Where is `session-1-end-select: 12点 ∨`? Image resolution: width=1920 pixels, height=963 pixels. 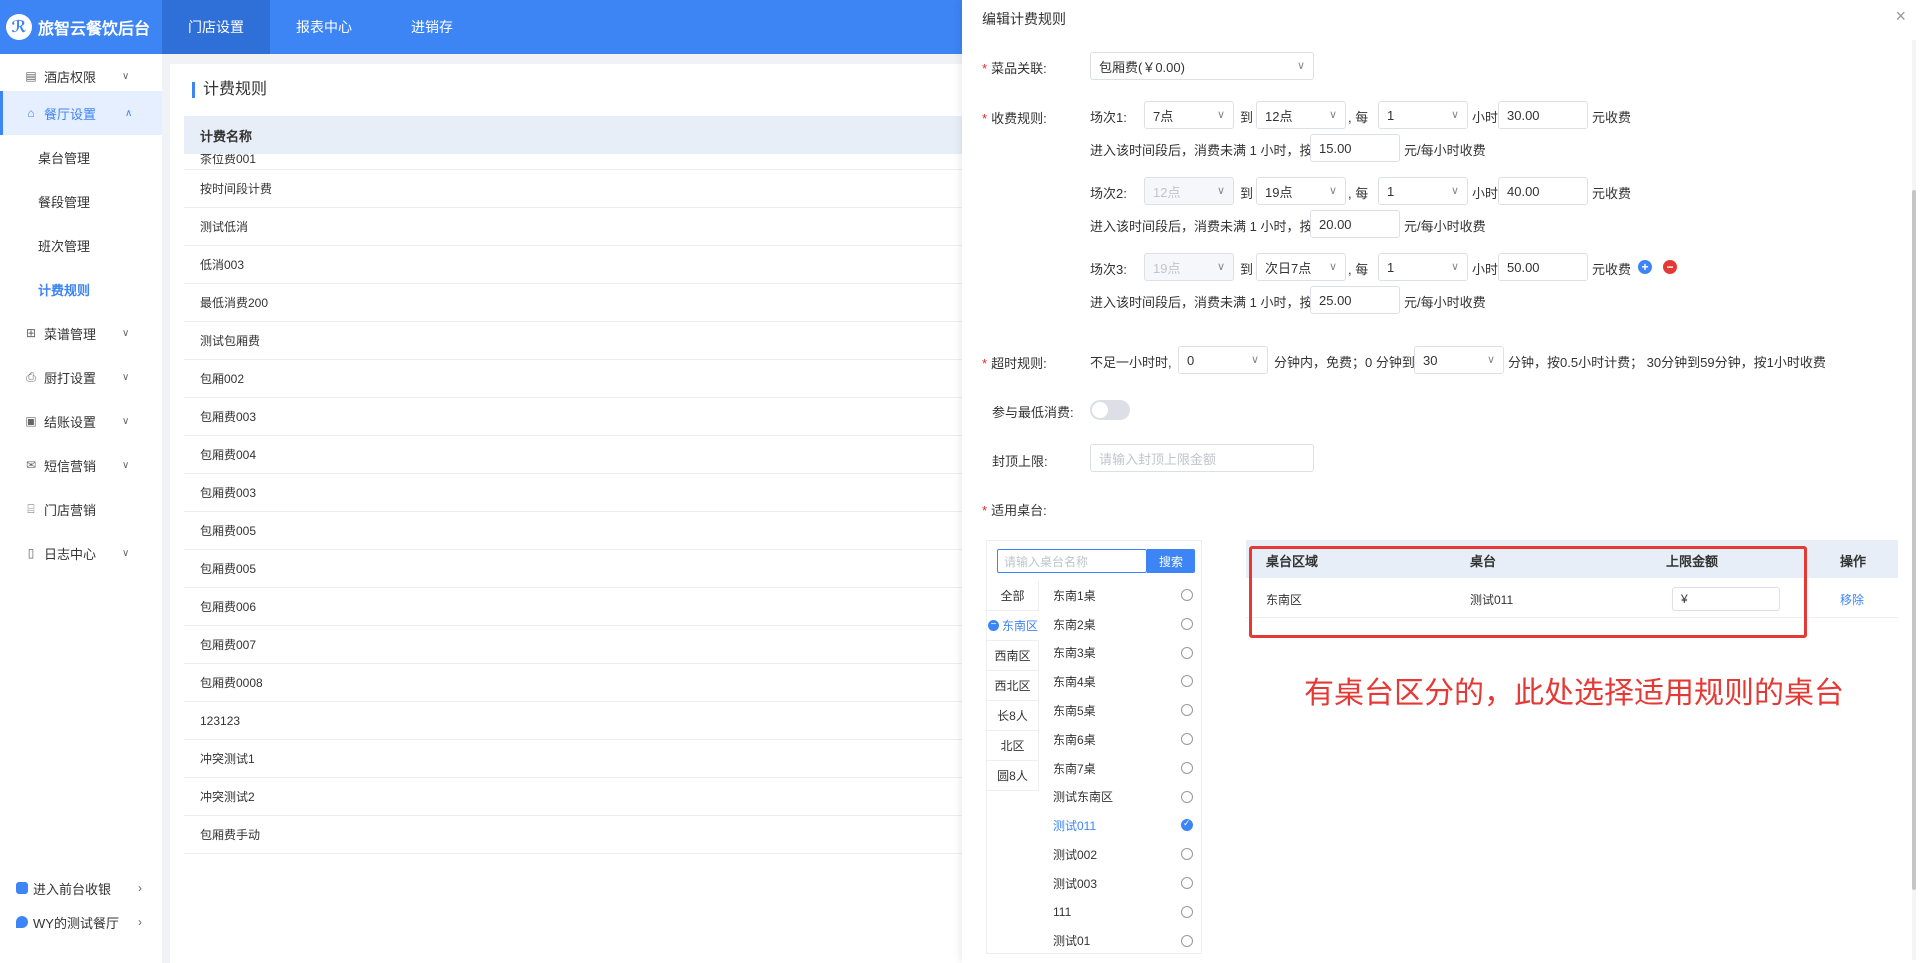 session-1-end-select: 12点 ∨ is located at coordinates (1301, 115).